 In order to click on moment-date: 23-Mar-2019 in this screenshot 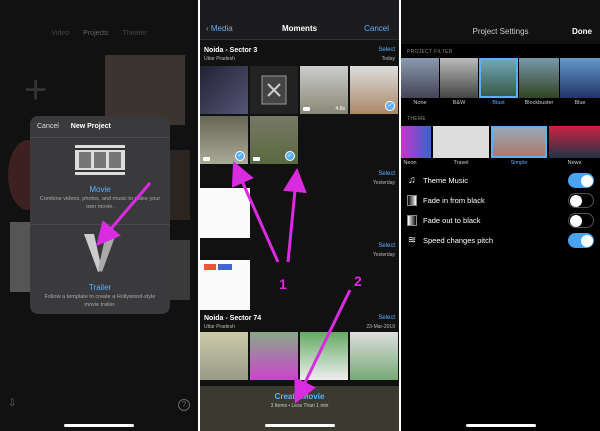, I will do `click(380, 327)`.